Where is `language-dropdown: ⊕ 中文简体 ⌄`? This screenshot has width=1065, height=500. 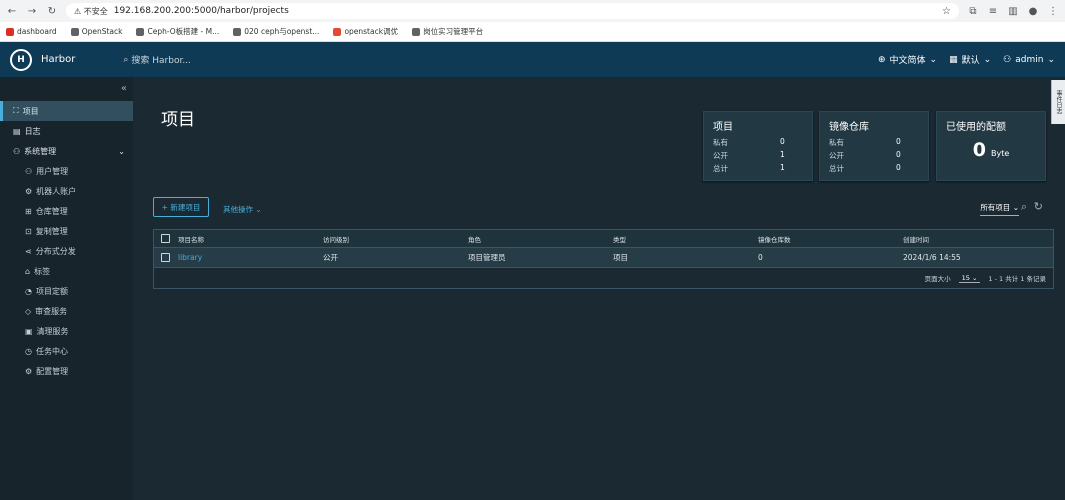 language-dropdown: ⊕ 中文简体 ⌄ is located at coordinates (907, 60).